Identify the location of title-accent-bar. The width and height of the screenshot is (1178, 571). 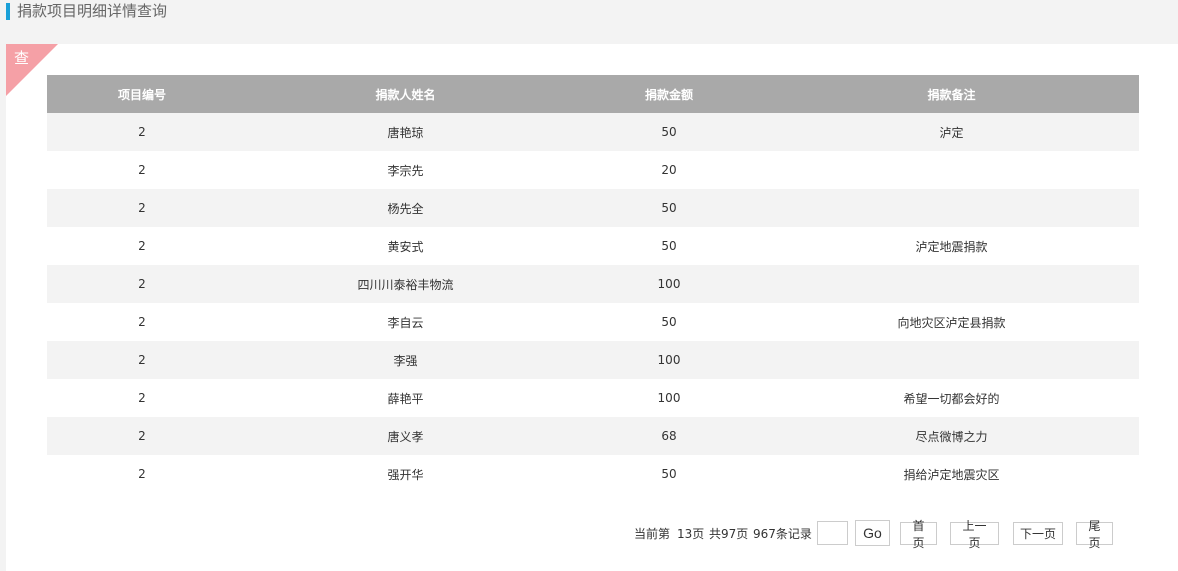
(8, 11).